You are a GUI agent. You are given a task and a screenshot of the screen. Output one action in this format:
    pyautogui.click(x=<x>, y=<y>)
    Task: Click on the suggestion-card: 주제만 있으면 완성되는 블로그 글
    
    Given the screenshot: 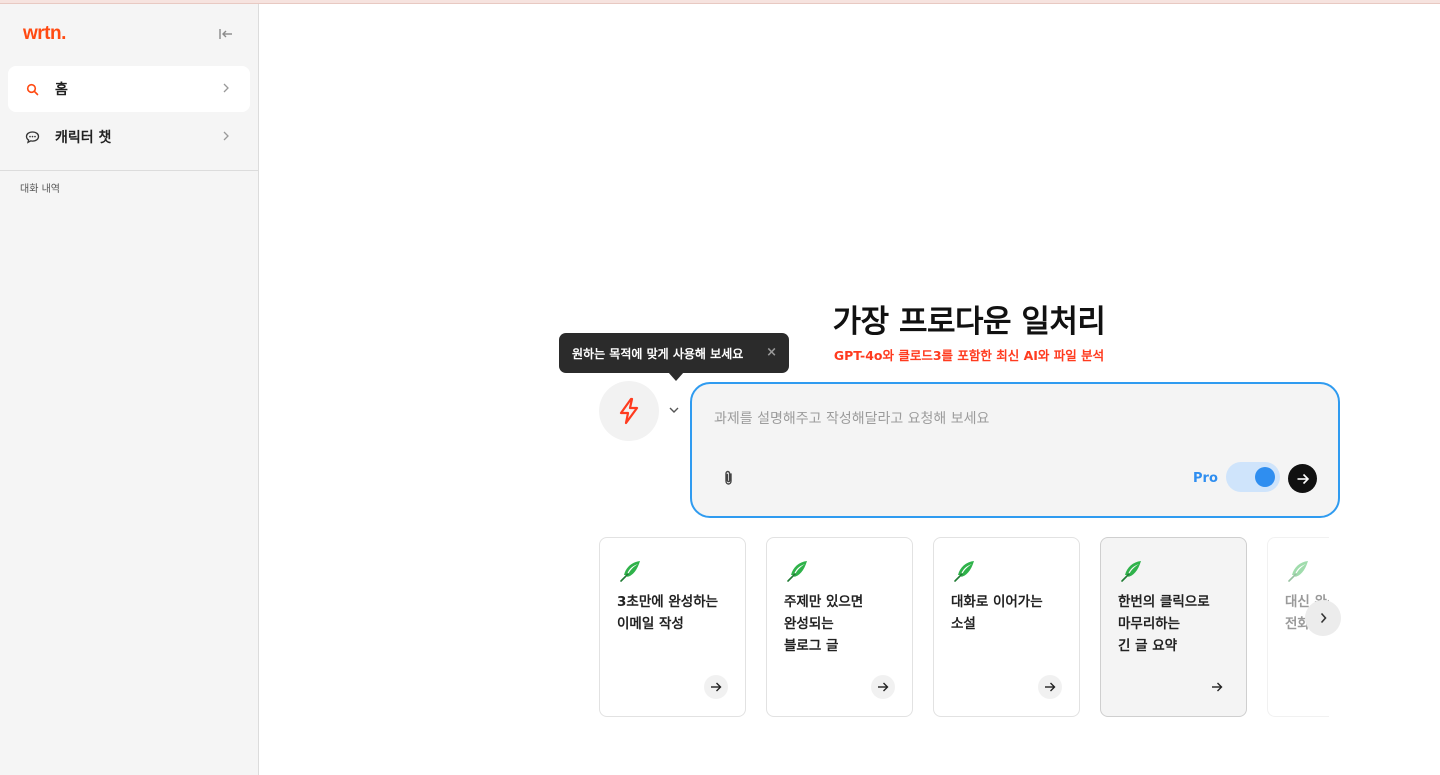 What is the action you would take?
    pyautogui.click(x=839, y=627)
    